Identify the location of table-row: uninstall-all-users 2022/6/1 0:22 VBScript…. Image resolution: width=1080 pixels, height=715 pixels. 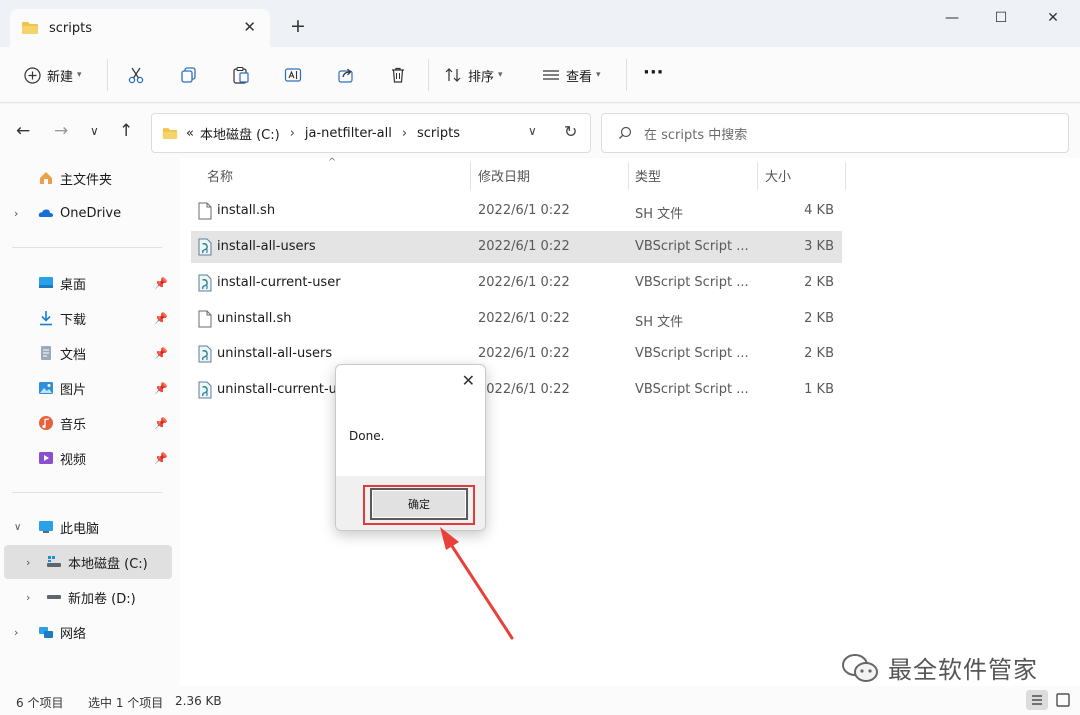
(516, 354).